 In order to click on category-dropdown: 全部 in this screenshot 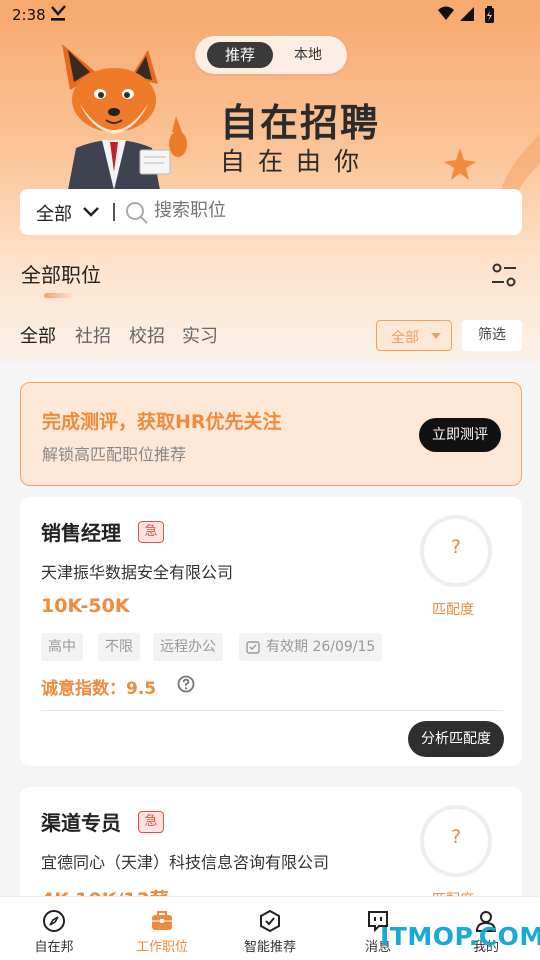, I will do `click(414, 335)`.